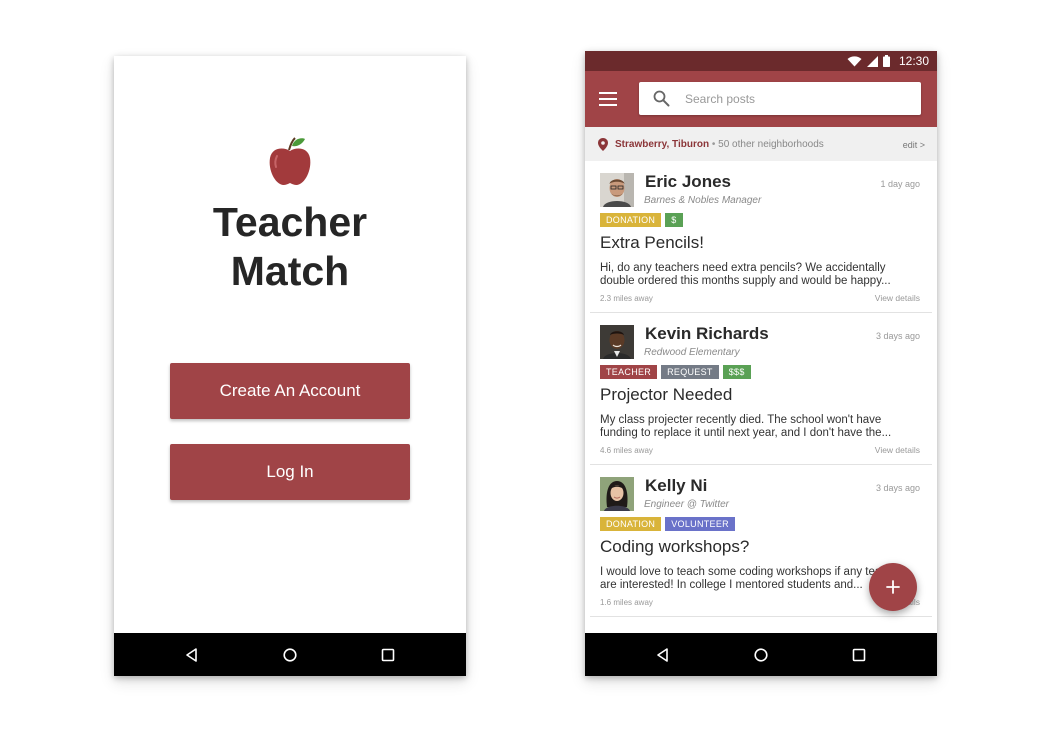  Describe the element at coordinates (692, 352) in the screenshot. I see `post-affiliation: Redwood Elementary` at that location.